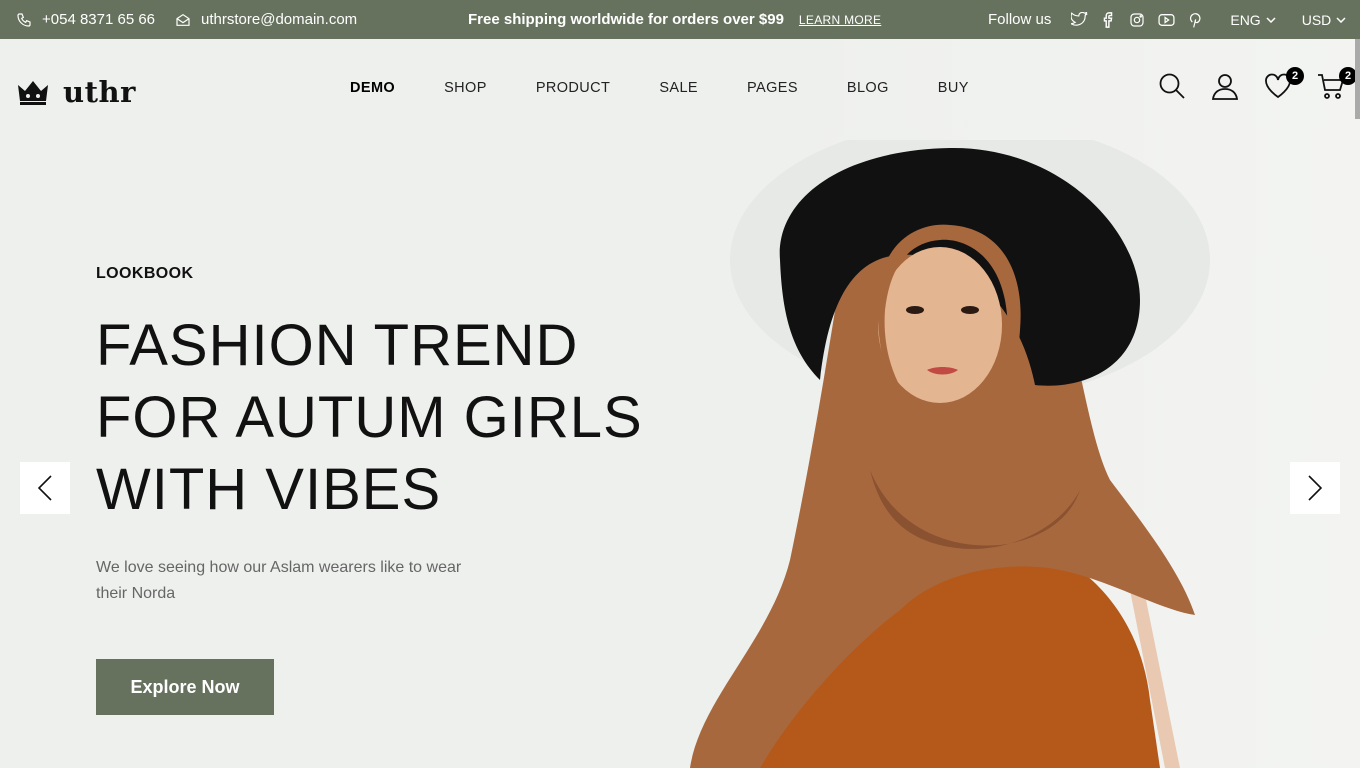 This screenshot has width=1360, height=768. What do you see at coordinates (1079, 20) in the screenshot?
I see `twitter-icon` at bounding box center [1079, 20].